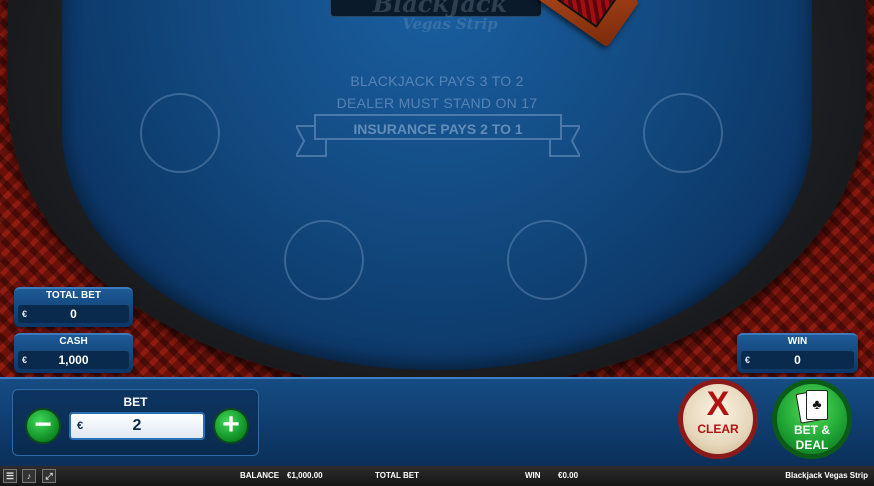 This screenshot has height=486, width=874. What do you see at coordinates (437, 103) in the screenshot?
I see `rule-dealer-stand: DEALER MUST STAND ON 17` at bounding box center [437, 103].